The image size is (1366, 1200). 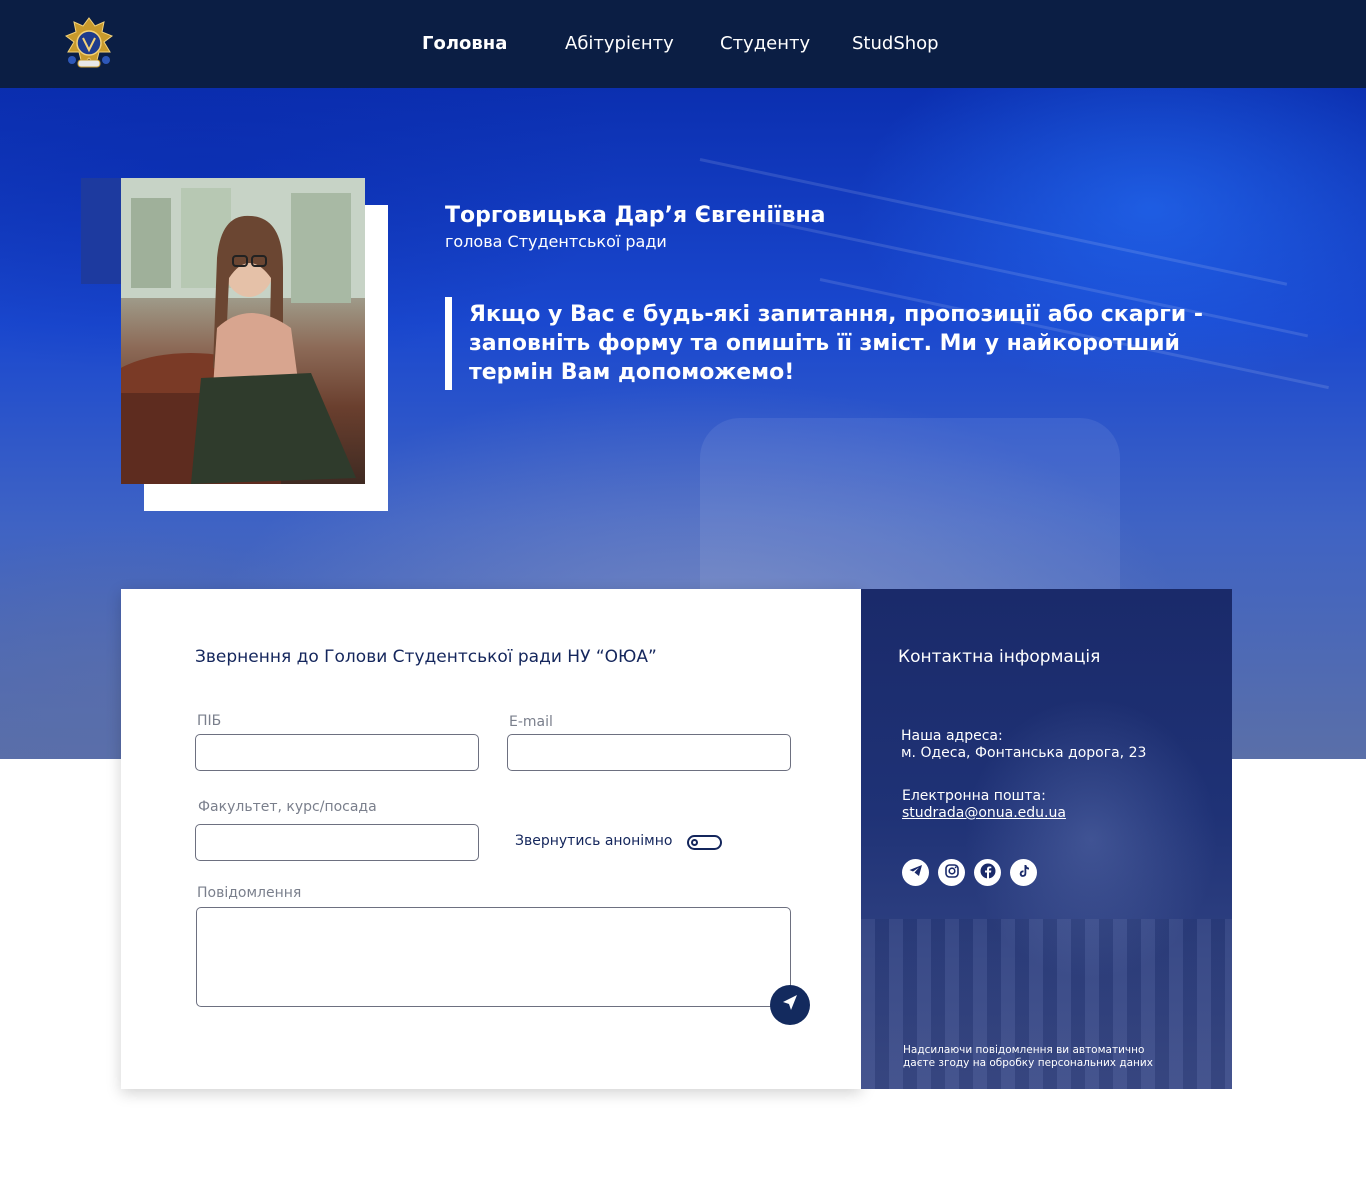 I want to click on nav-item-students: Студенту, so click(x=765, y=43).